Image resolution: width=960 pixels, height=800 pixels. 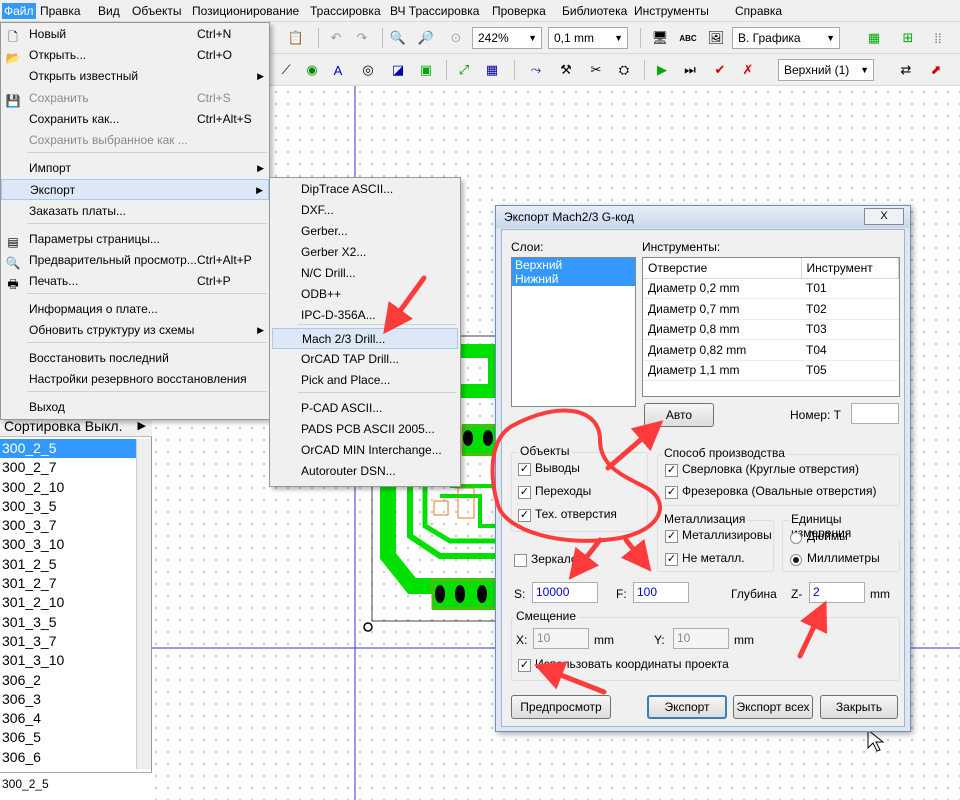 I want to click on preview-button: Предпросмотр, so click(x=561, y=707).